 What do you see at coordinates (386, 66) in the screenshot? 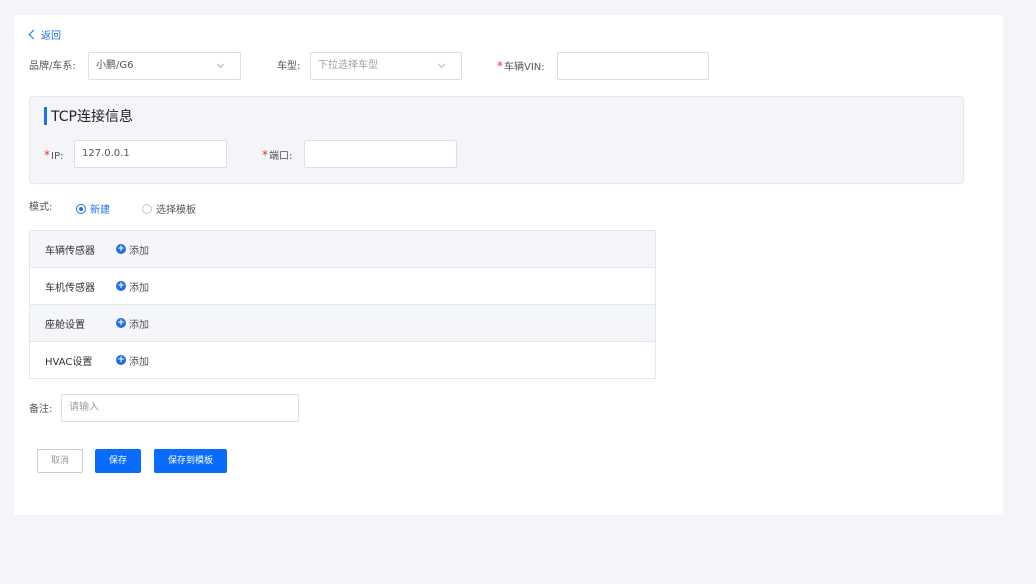
I see `model-select: 下拉选择车型` at bounding box center [386, 66].